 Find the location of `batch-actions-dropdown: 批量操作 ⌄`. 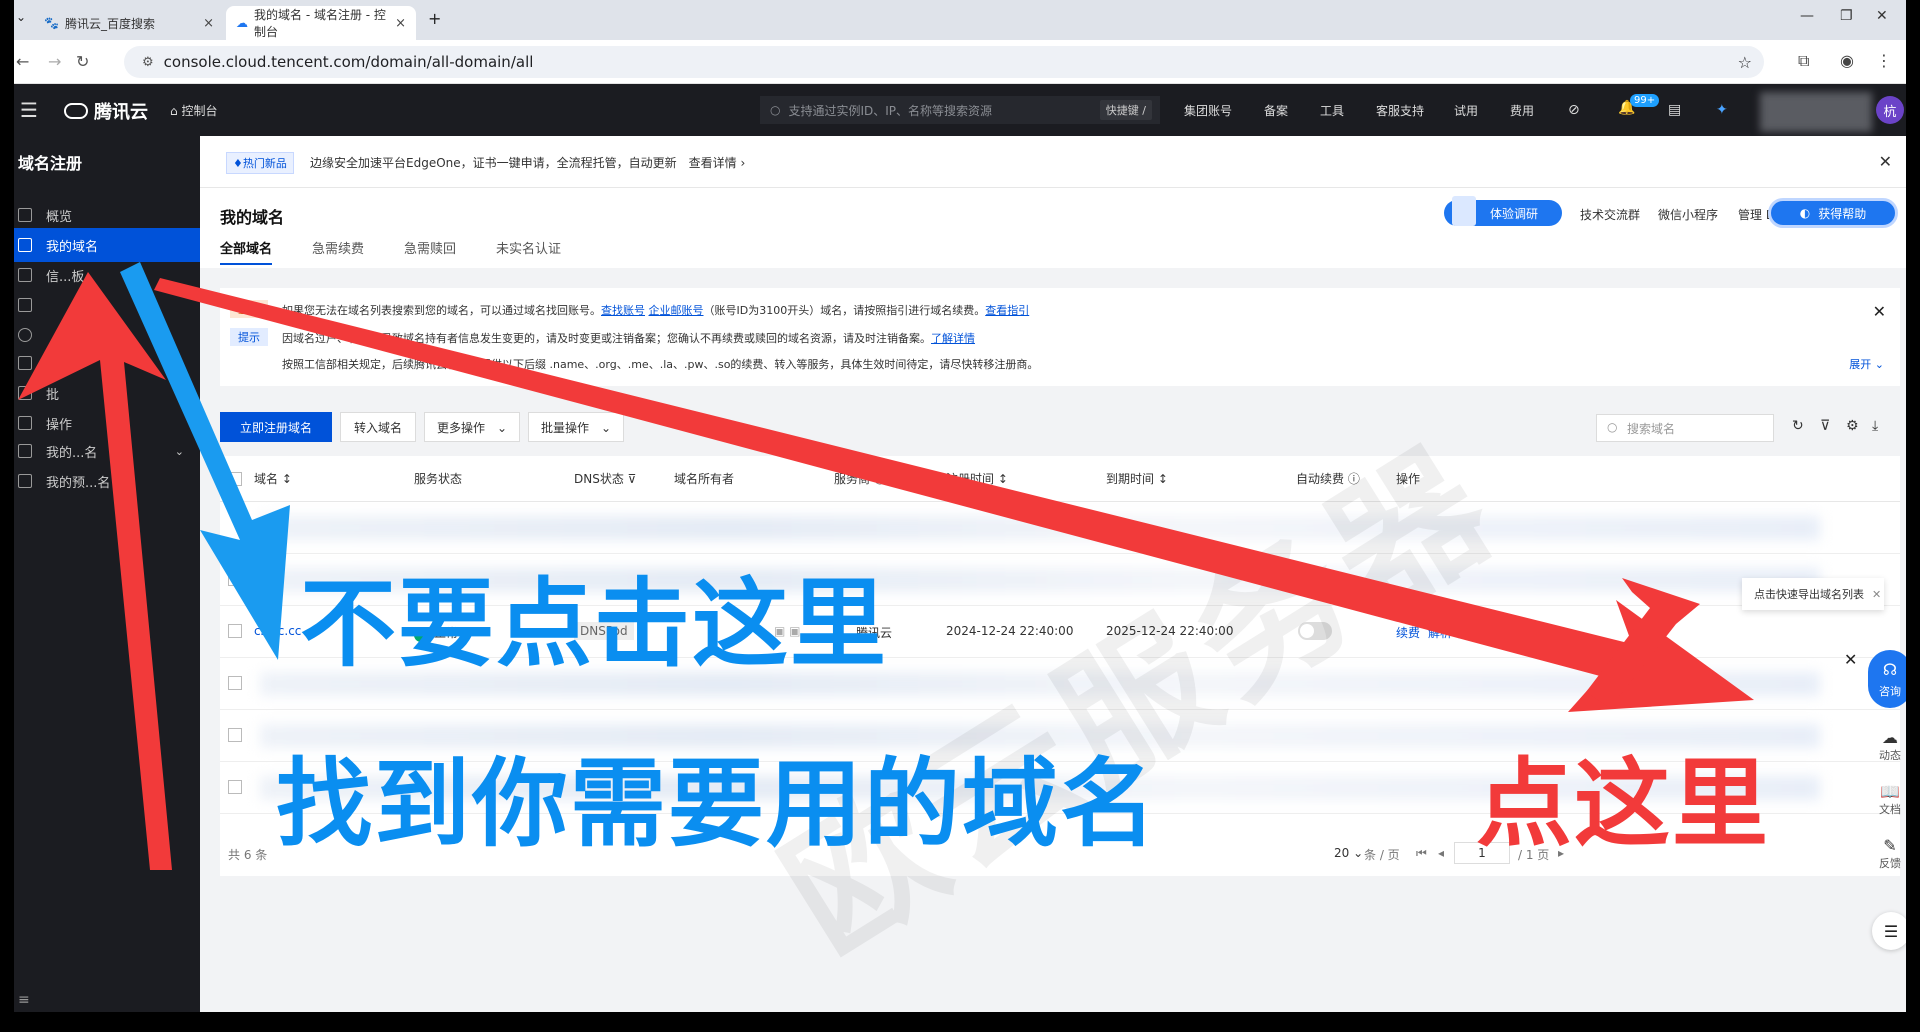

batch-actions-dropdown: 批量操作 ⌄ is located at coordinates (576, 427).